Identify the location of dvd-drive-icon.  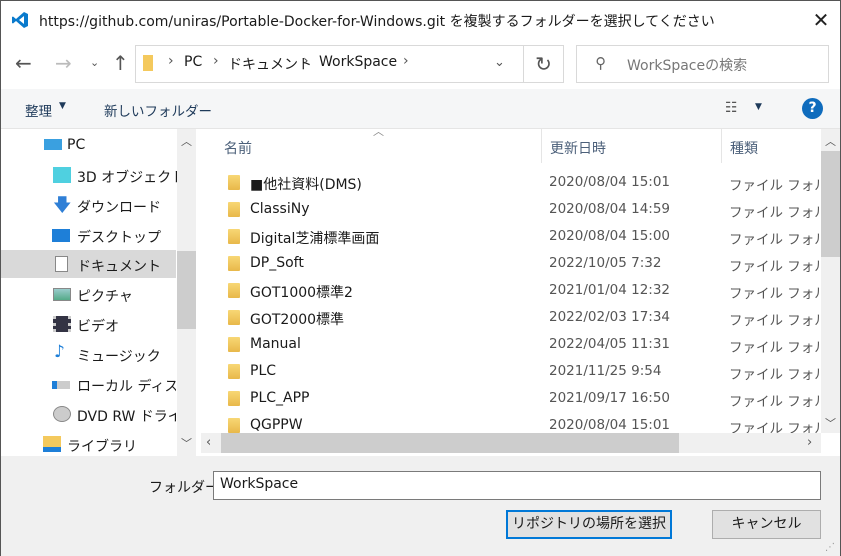
(62, 414).